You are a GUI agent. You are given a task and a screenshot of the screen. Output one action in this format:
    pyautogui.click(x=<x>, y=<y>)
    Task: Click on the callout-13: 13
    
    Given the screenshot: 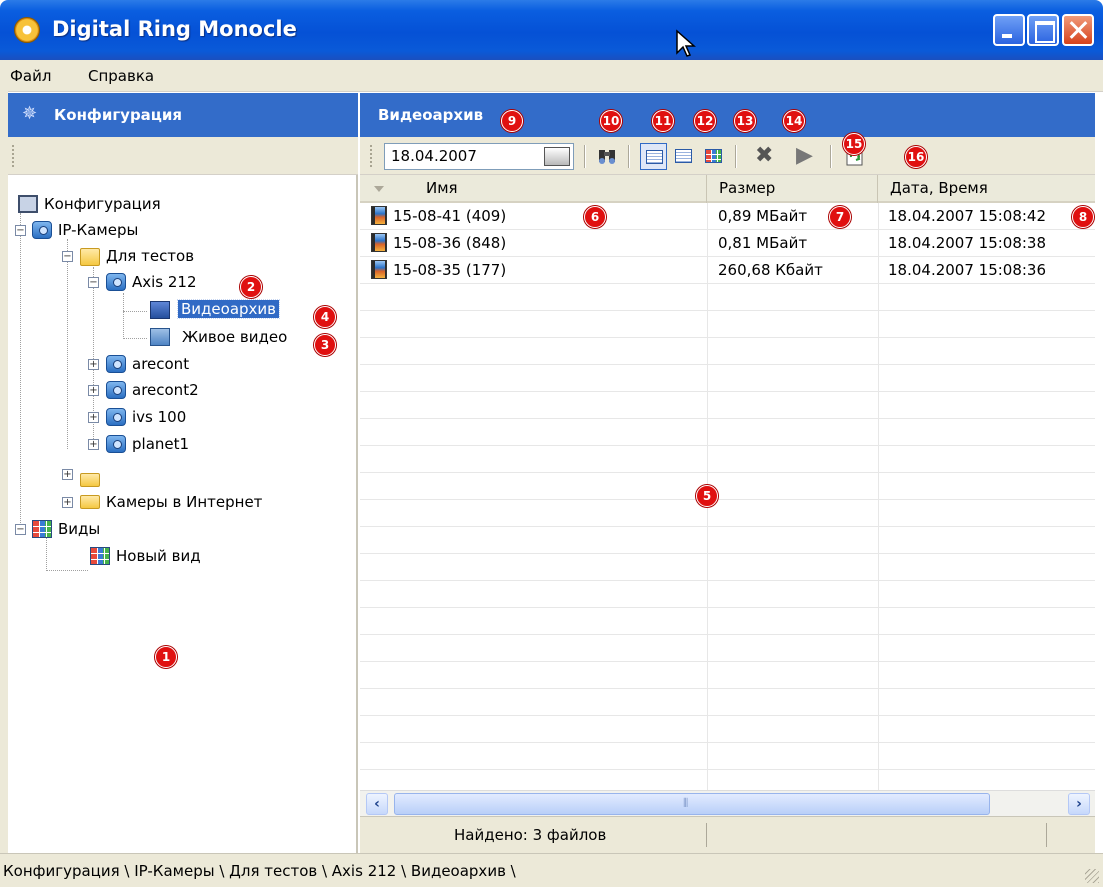 What is the action you would take?
    pyautogui.click(x=745, y=121)
    